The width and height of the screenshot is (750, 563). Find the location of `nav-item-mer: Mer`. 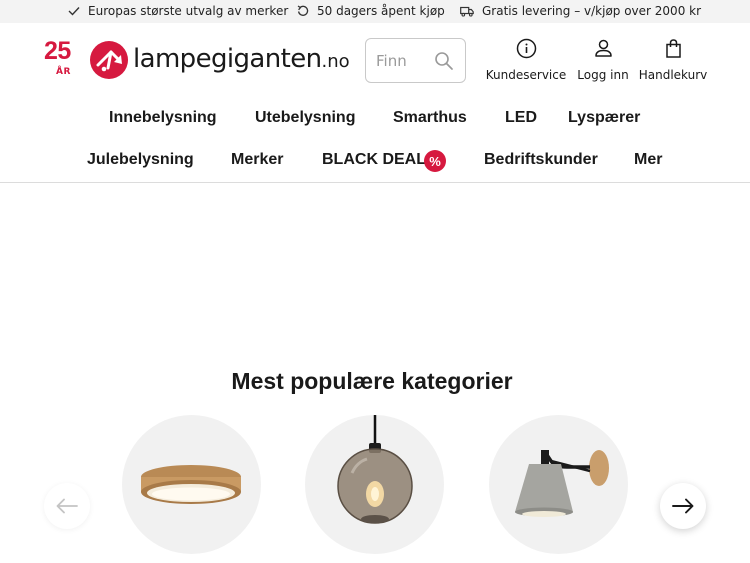

nav-item-mer: Mer is located at coordinates (648, 160).